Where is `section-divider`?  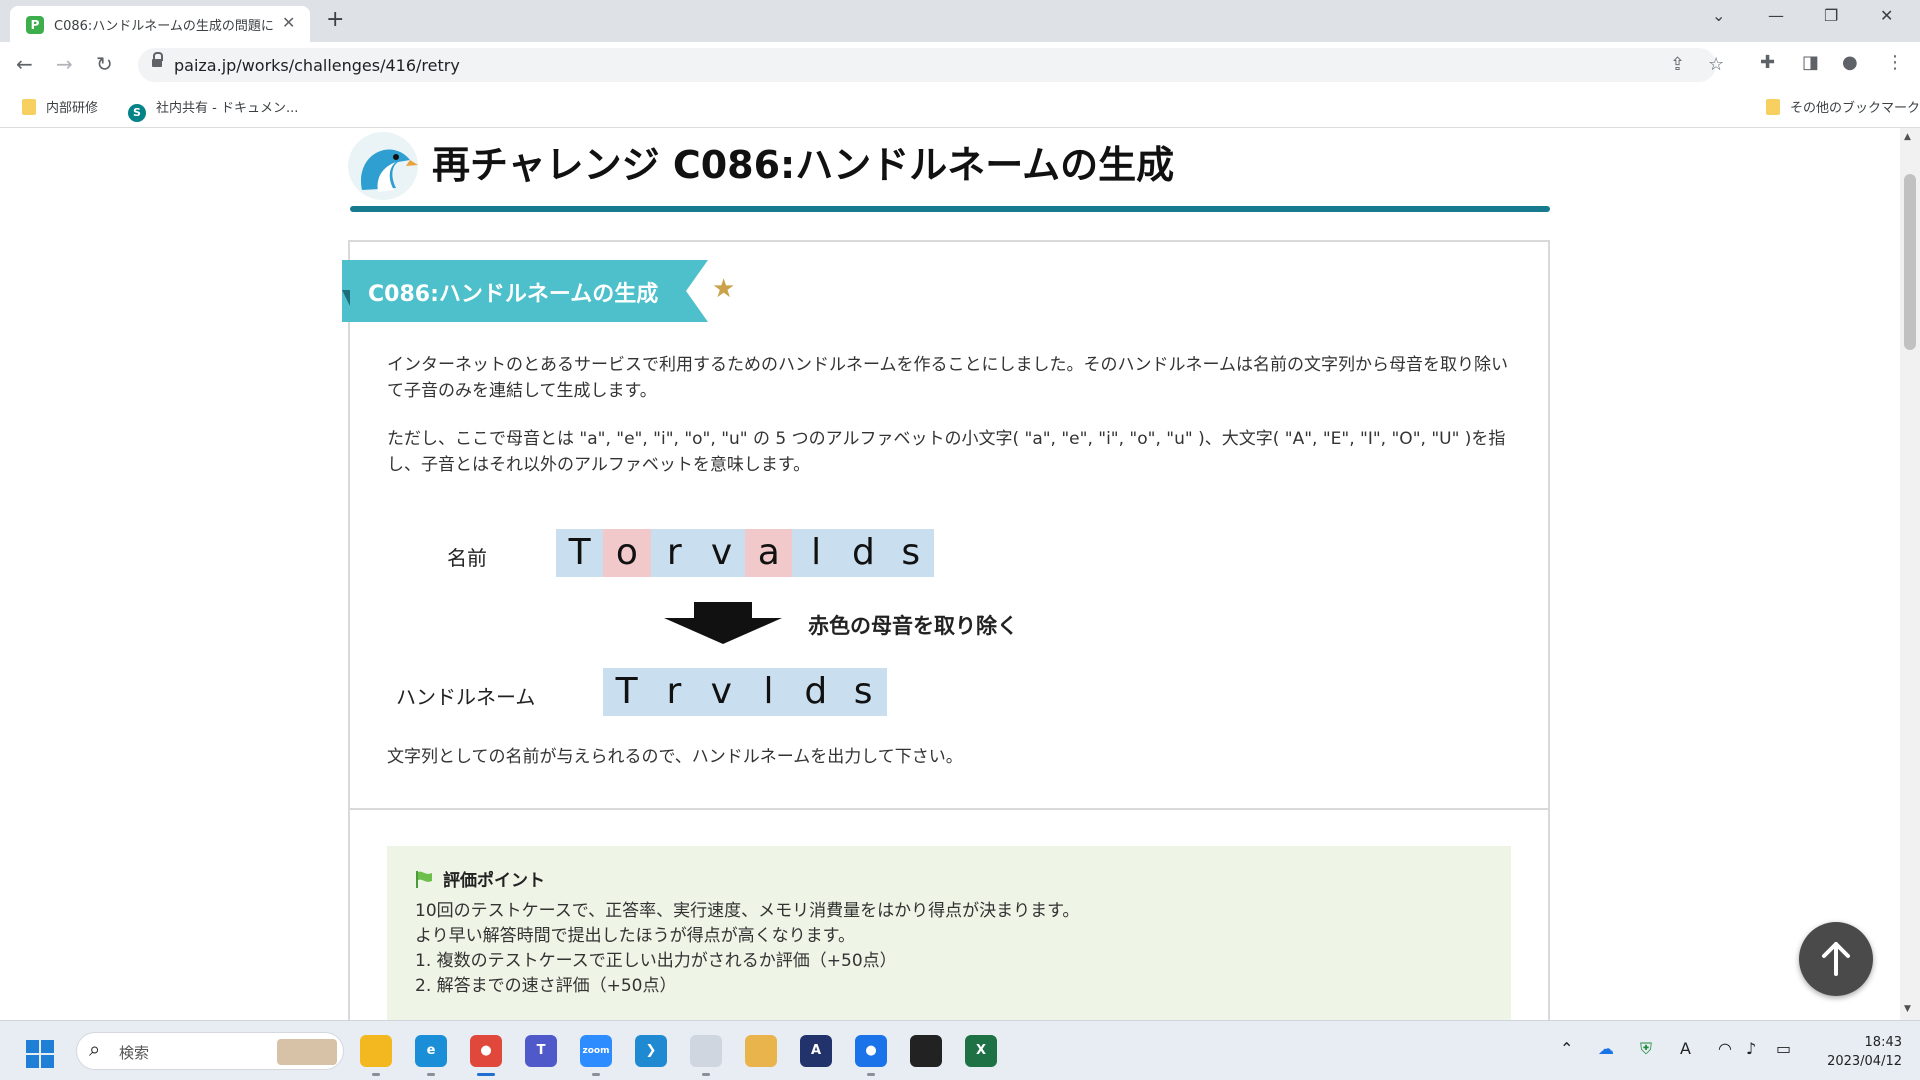 section-divider is located at coordinates (949, 809).